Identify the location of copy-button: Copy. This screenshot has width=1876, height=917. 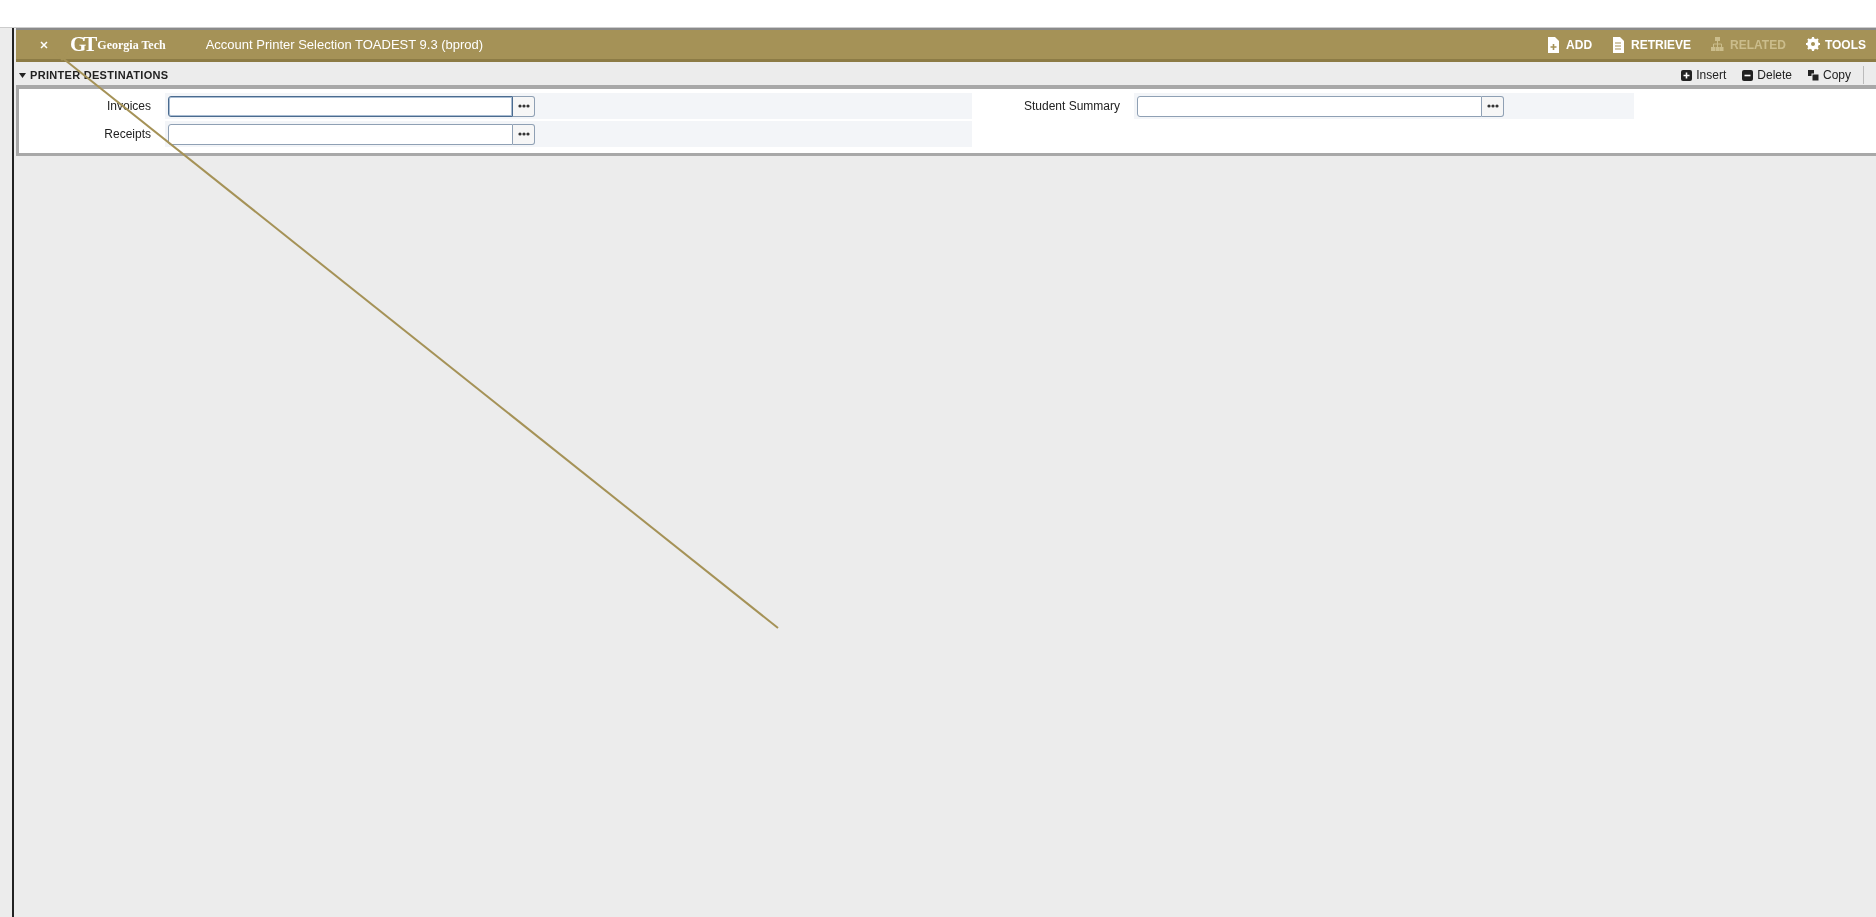
(1829, 75).